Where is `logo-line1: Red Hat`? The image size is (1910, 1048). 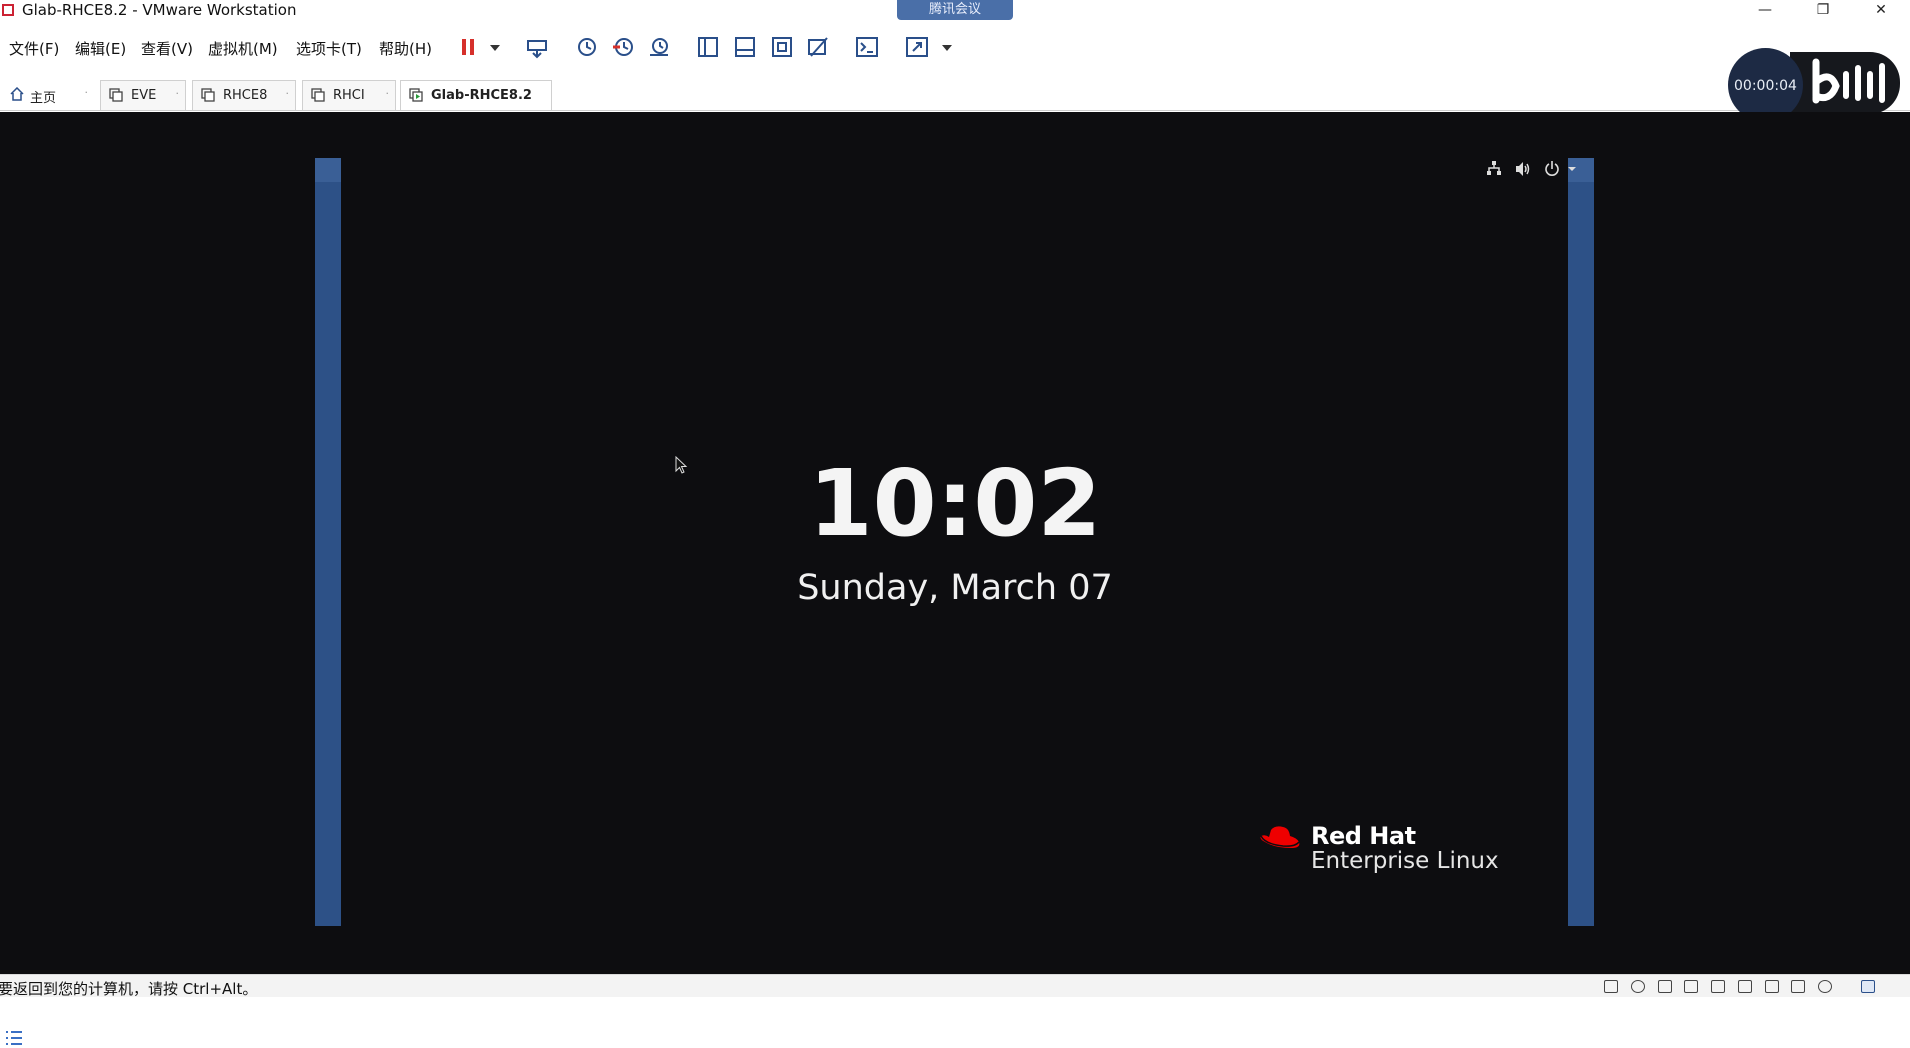
logo-line1: Red Hat is located at coordinates (1363, 836).